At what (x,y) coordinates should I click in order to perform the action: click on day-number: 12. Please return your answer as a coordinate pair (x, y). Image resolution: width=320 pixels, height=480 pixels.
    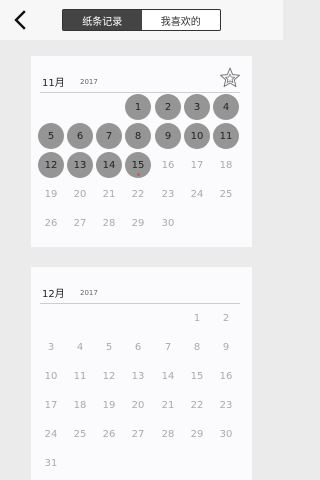
    Looking at the image, I should click on (109, 376).